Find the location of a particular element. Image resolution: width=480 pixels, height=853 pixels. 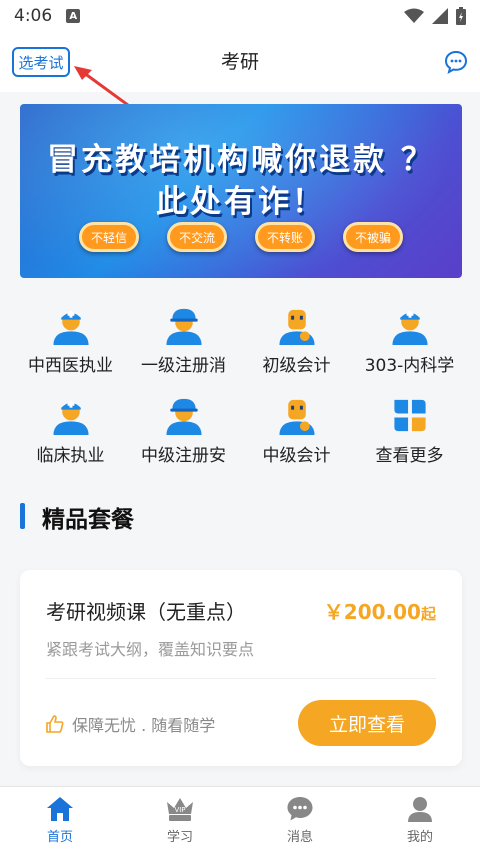

category-item: 临床执业 is located at coordinates (70, 431).